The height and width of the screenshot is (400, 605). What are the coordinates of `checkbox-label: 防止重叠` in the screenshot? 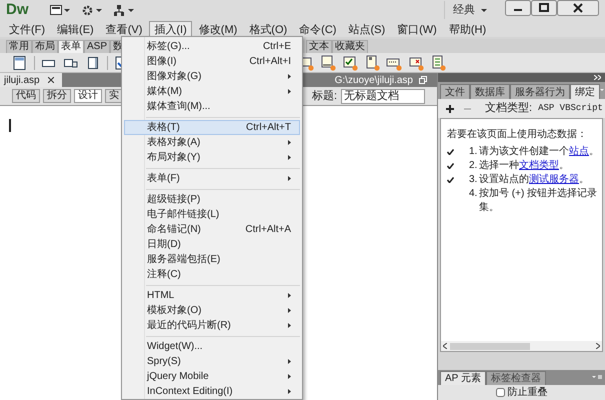 It's located at (528, 393).